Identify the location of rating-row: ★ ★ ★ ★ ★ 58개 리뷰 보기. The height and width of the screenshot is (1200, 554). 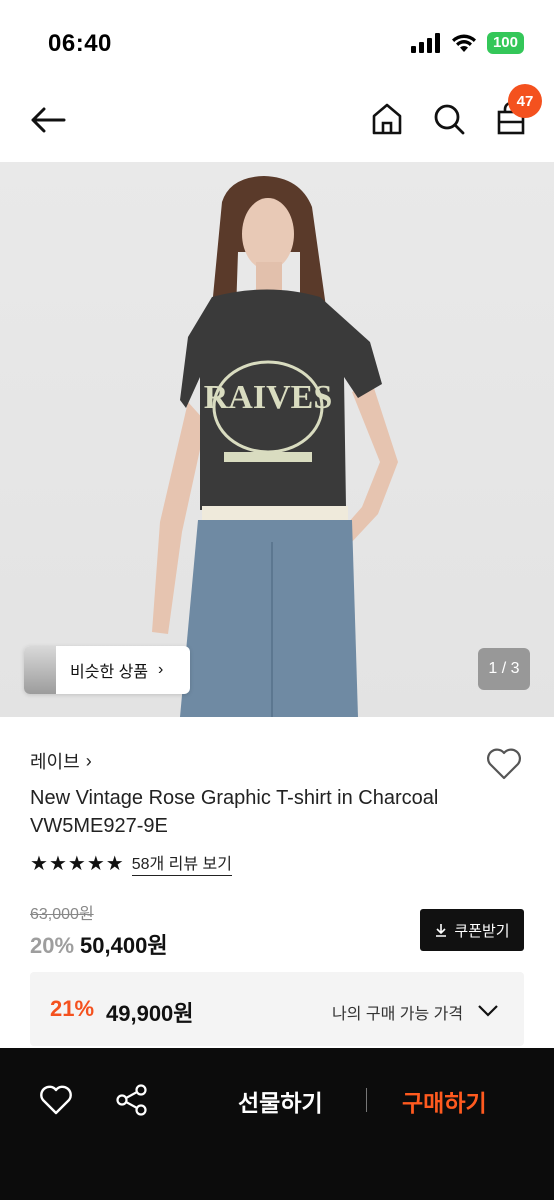
(131, 863).